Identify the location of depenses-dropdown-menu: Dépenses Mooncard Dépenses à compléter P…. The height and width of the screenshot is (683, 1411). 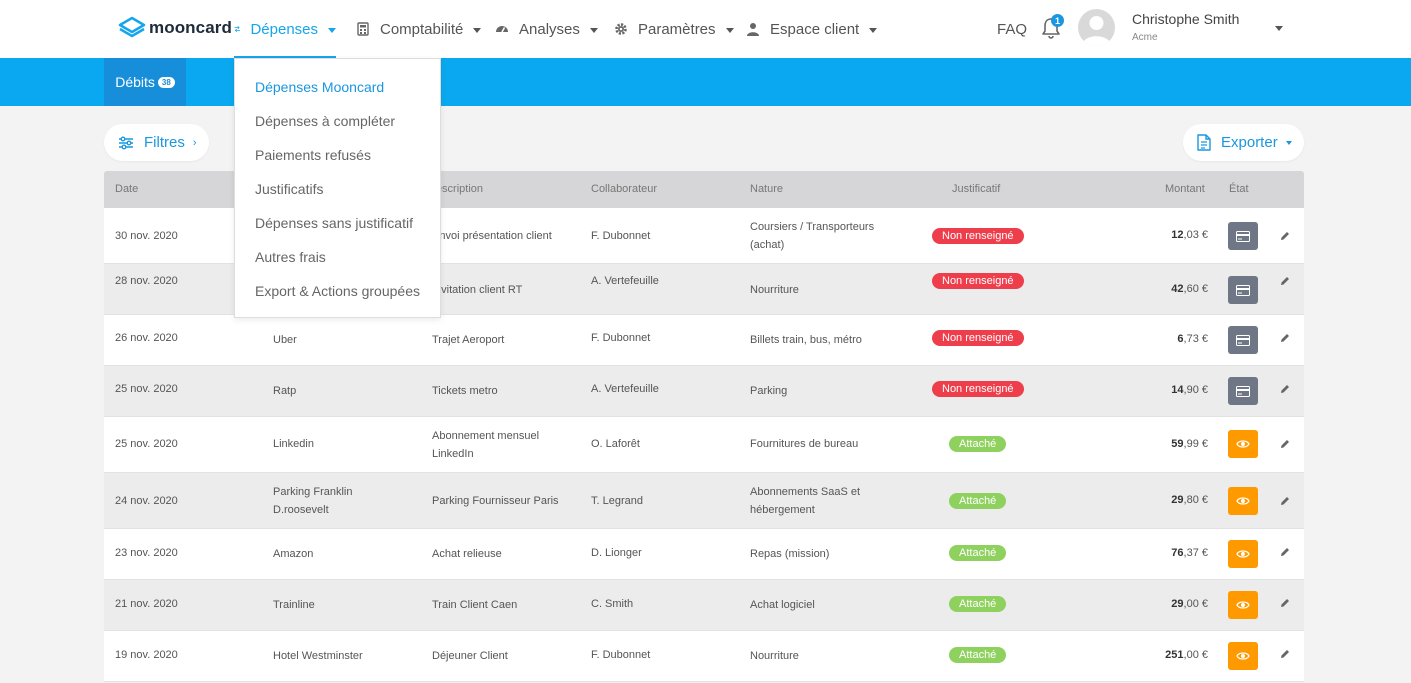
(337, 188).